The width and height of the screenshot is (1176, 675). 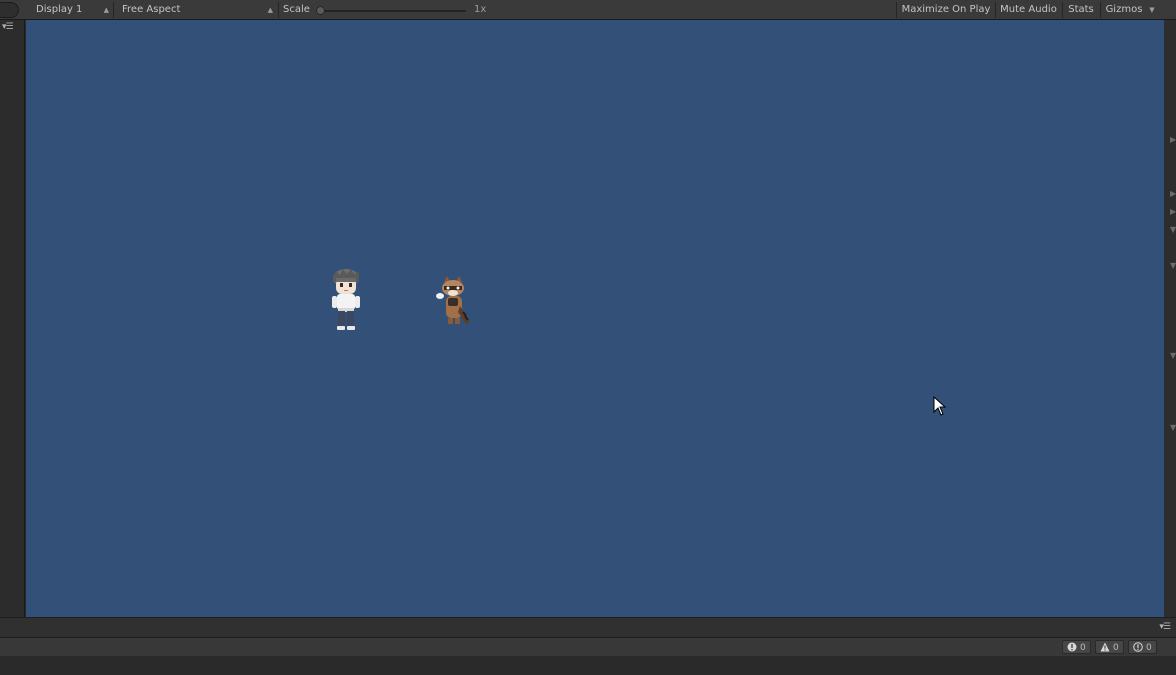 What do you see at coordinates (1028, 10) in the screenshot?
I see `mute-audio-button: Mute Audio` at bounding box center [1028, 10].